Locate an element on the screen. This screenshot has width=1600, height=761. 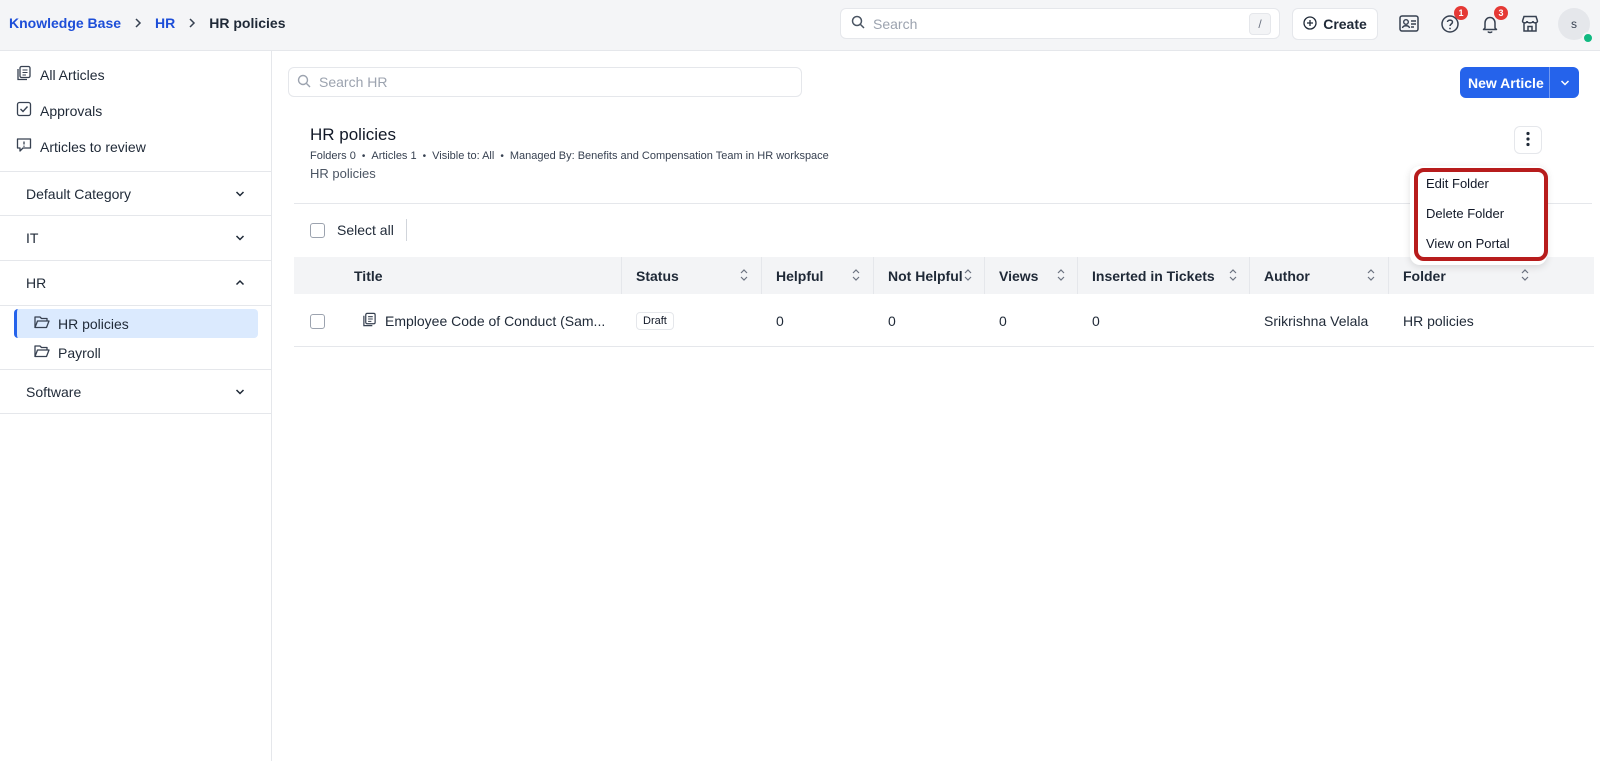
column-header-helpful: Helpful is located at coordinates (799, 275).